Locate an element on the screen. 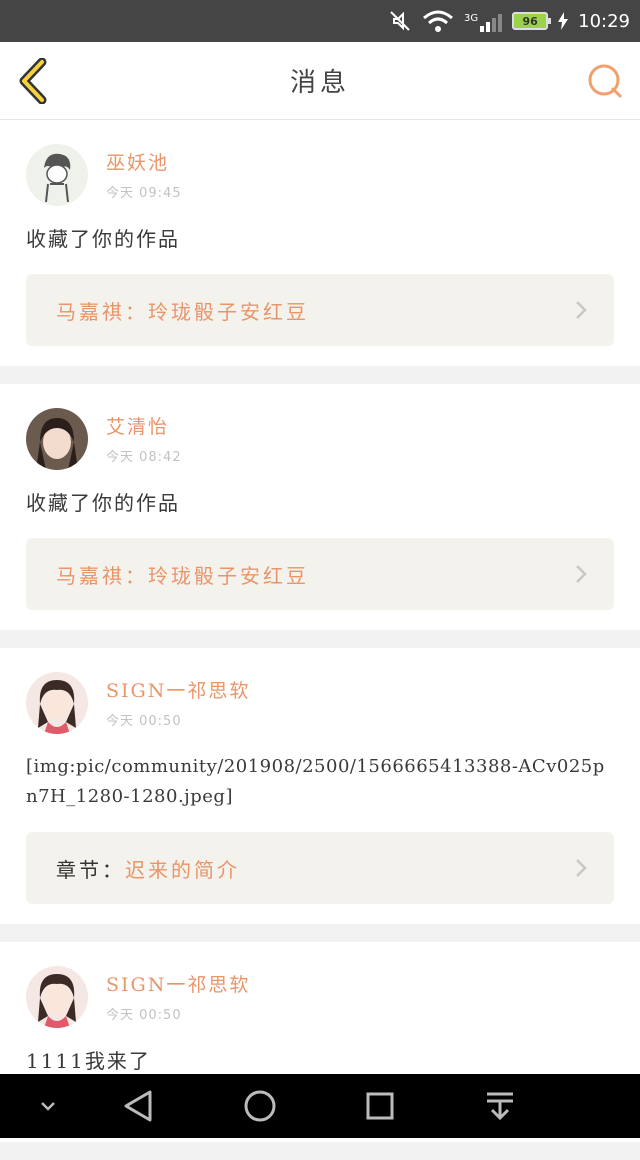 The height and width of the screenshot is (1160, 640). status-bar: 3G 96 10:29 is located at coordinates (320, 21).